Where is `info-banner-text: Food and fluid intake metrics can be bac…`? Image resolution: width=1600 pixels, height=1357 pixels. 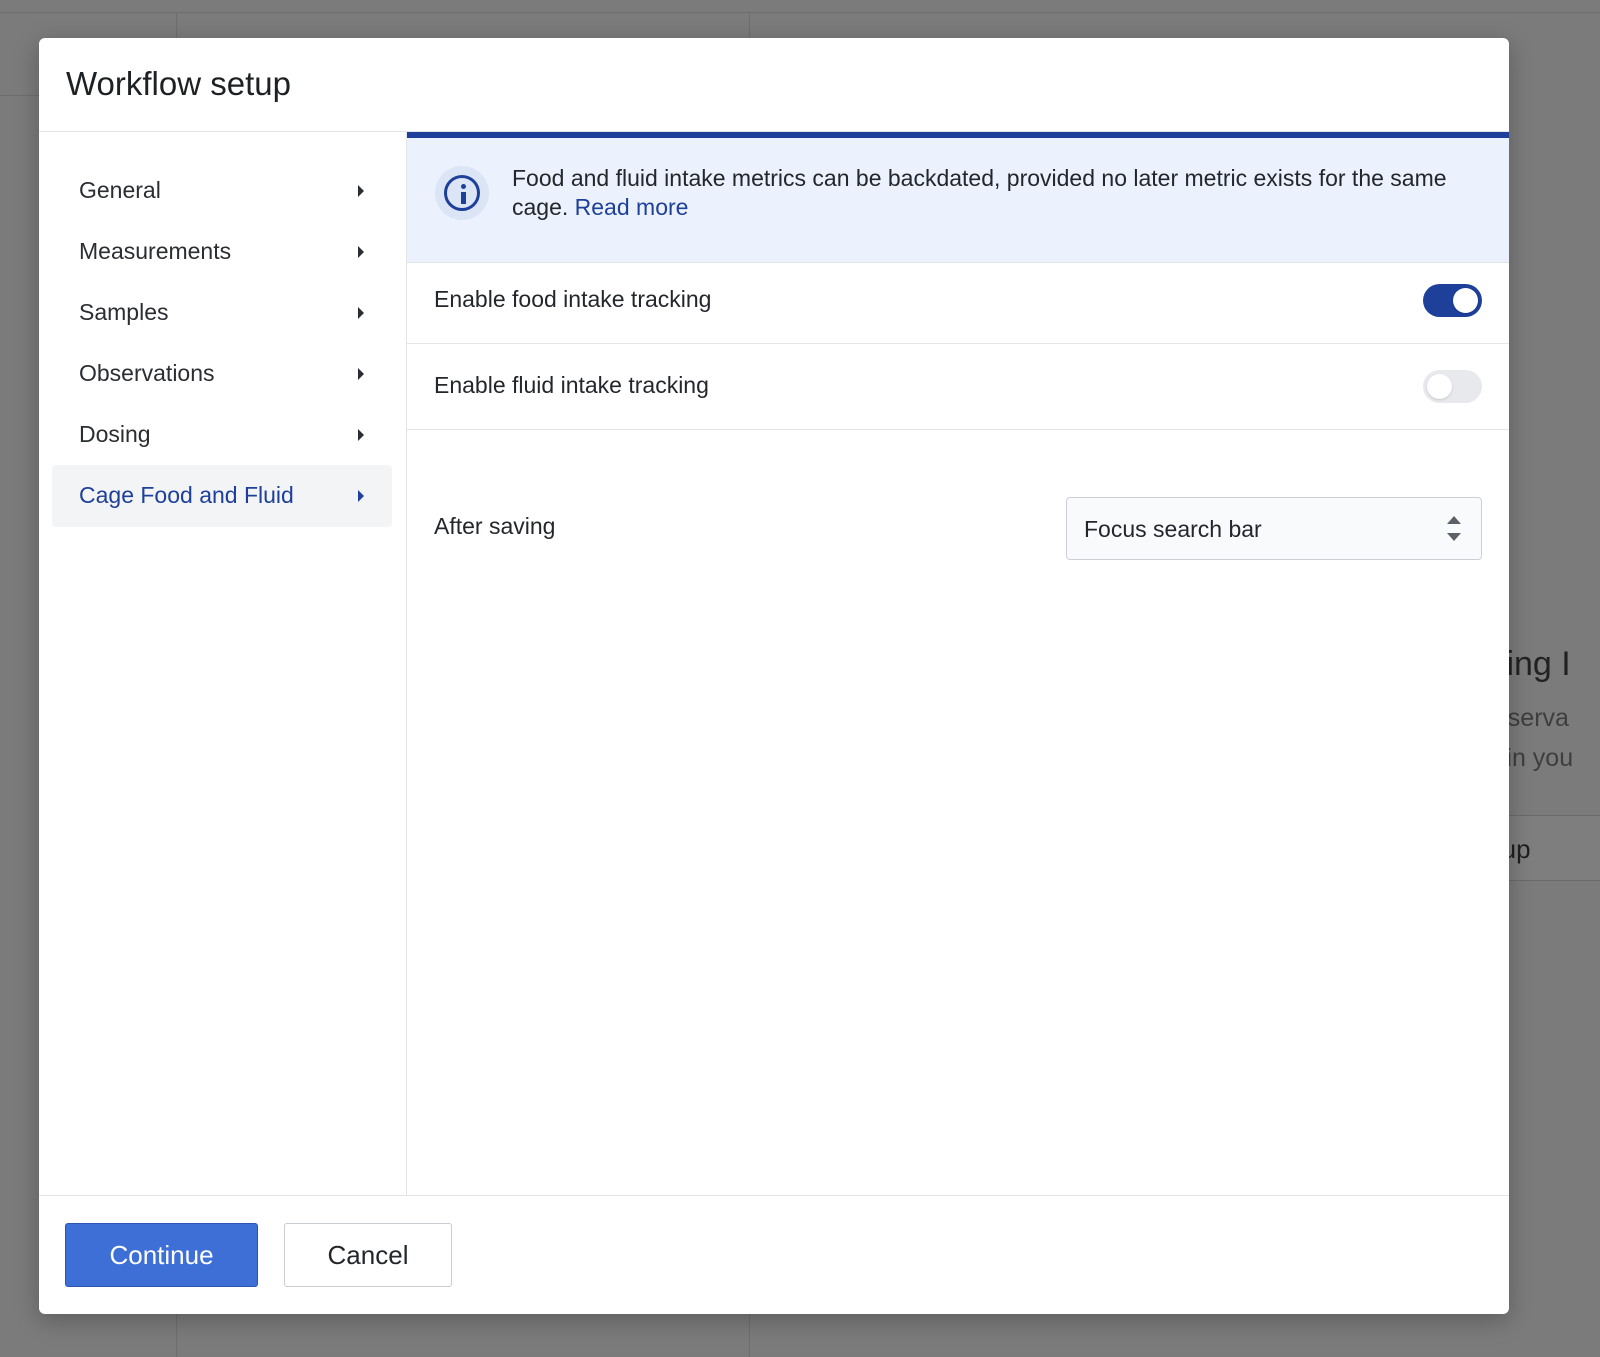 info-banner-text: Food and fluid intake metrics can be bac… is located at coordinates (985, 193).